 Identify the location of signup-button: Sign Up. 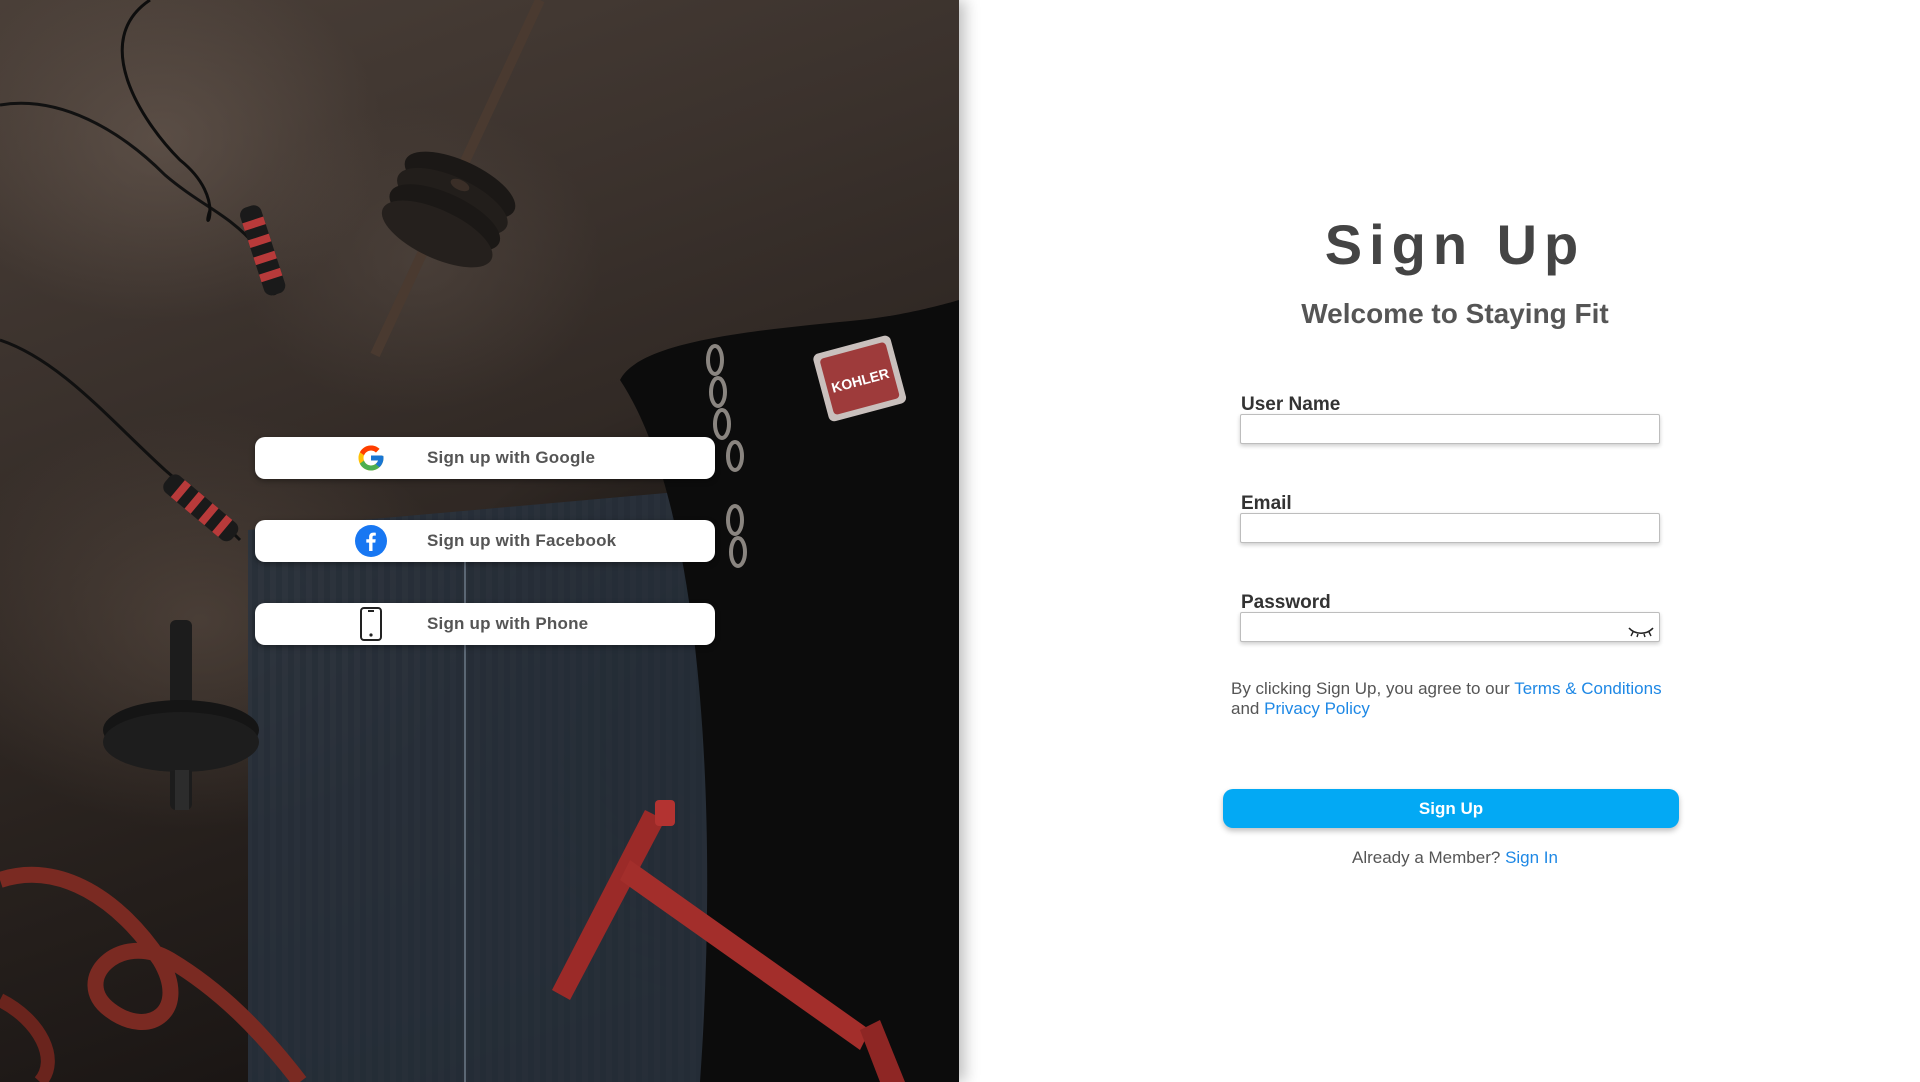
(1451, 808).